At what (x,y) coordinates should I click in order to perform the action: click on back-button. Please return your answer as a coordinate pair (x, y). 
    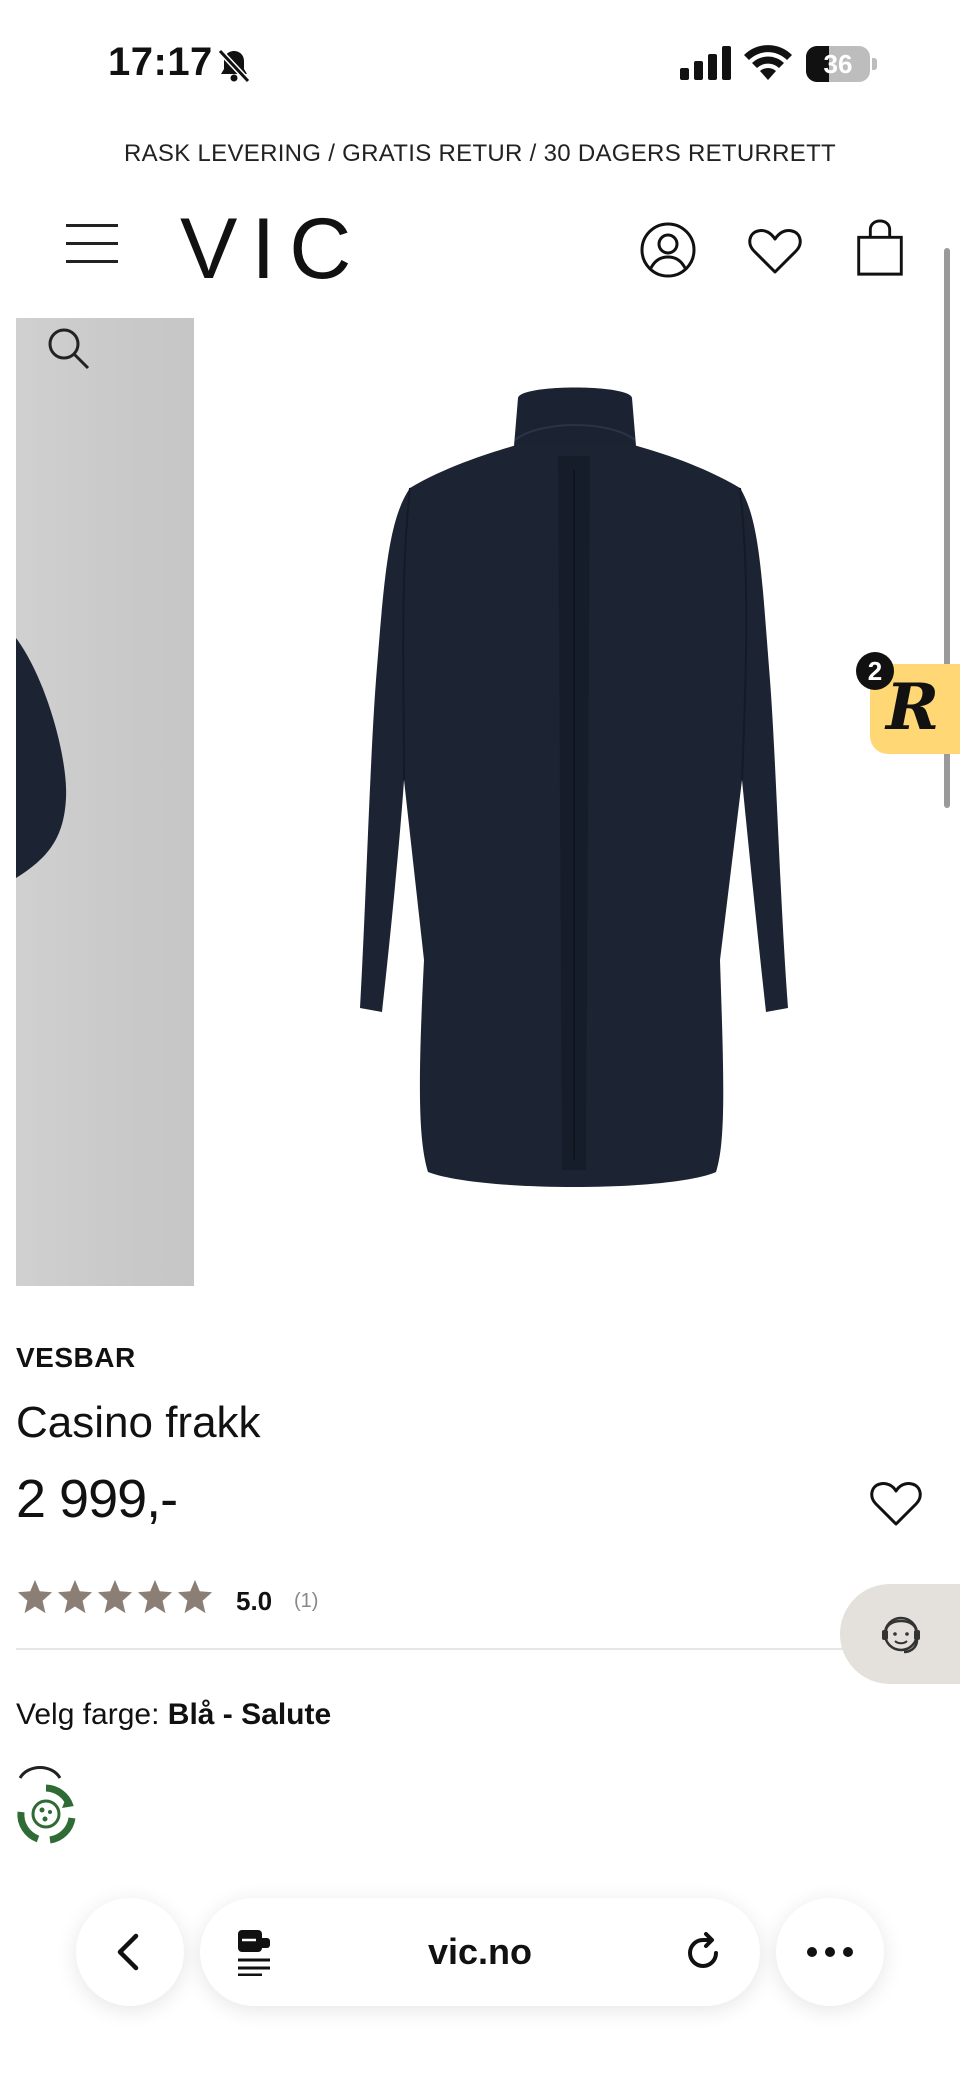
    Looking at the image, I should click on (130, 1952).